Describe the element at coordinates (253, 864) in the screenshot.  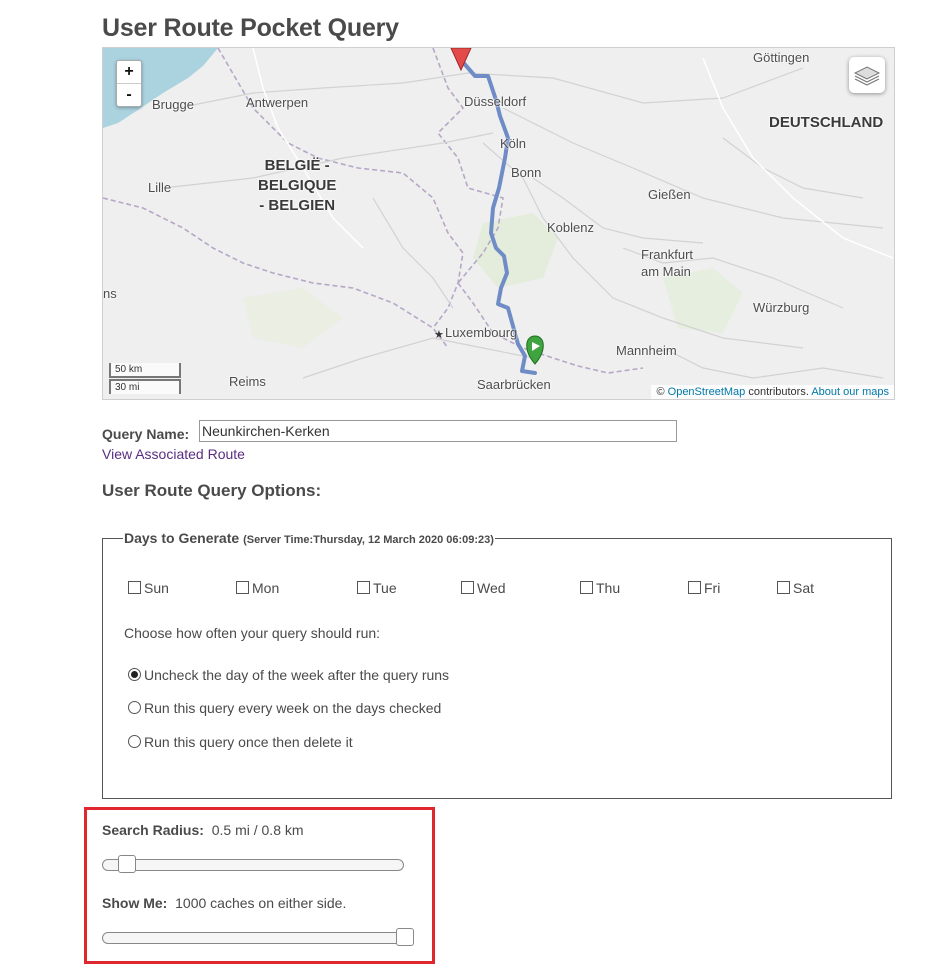
I see `search-radius-slider` at that location.